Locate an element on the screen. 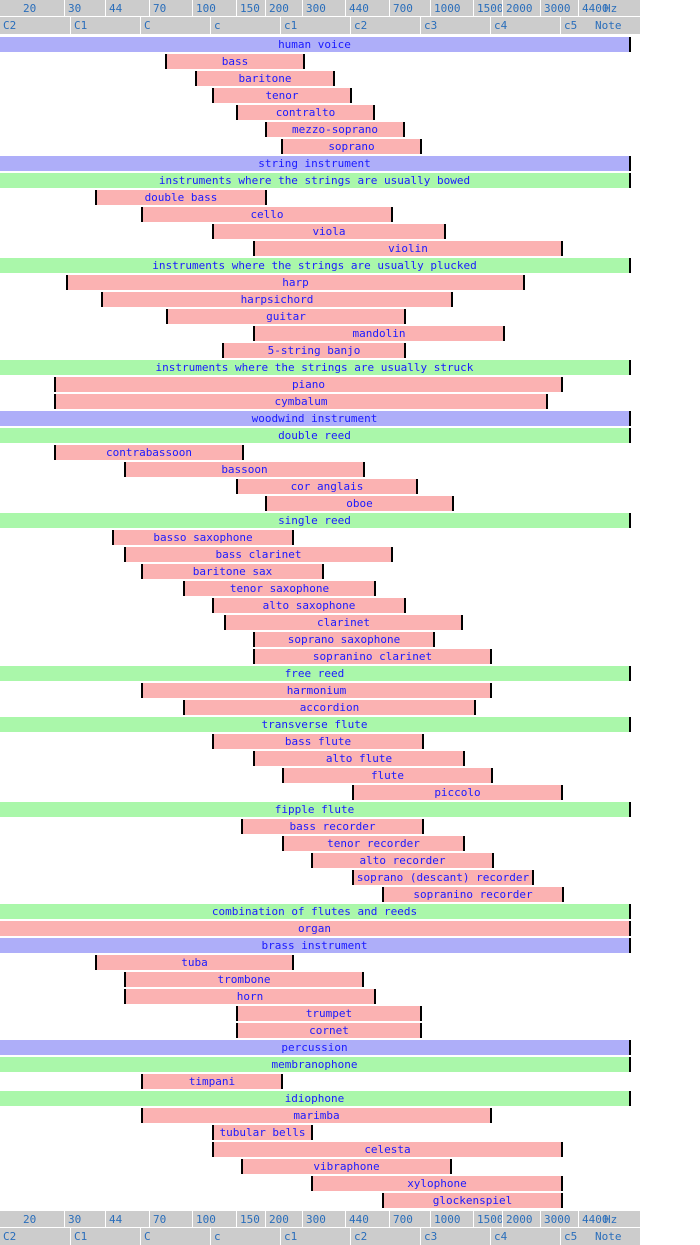 This screenshot has width=700, height=1245. item-bar-5-string-banjo: 5-string banjo is located at coordinates (314, 350).